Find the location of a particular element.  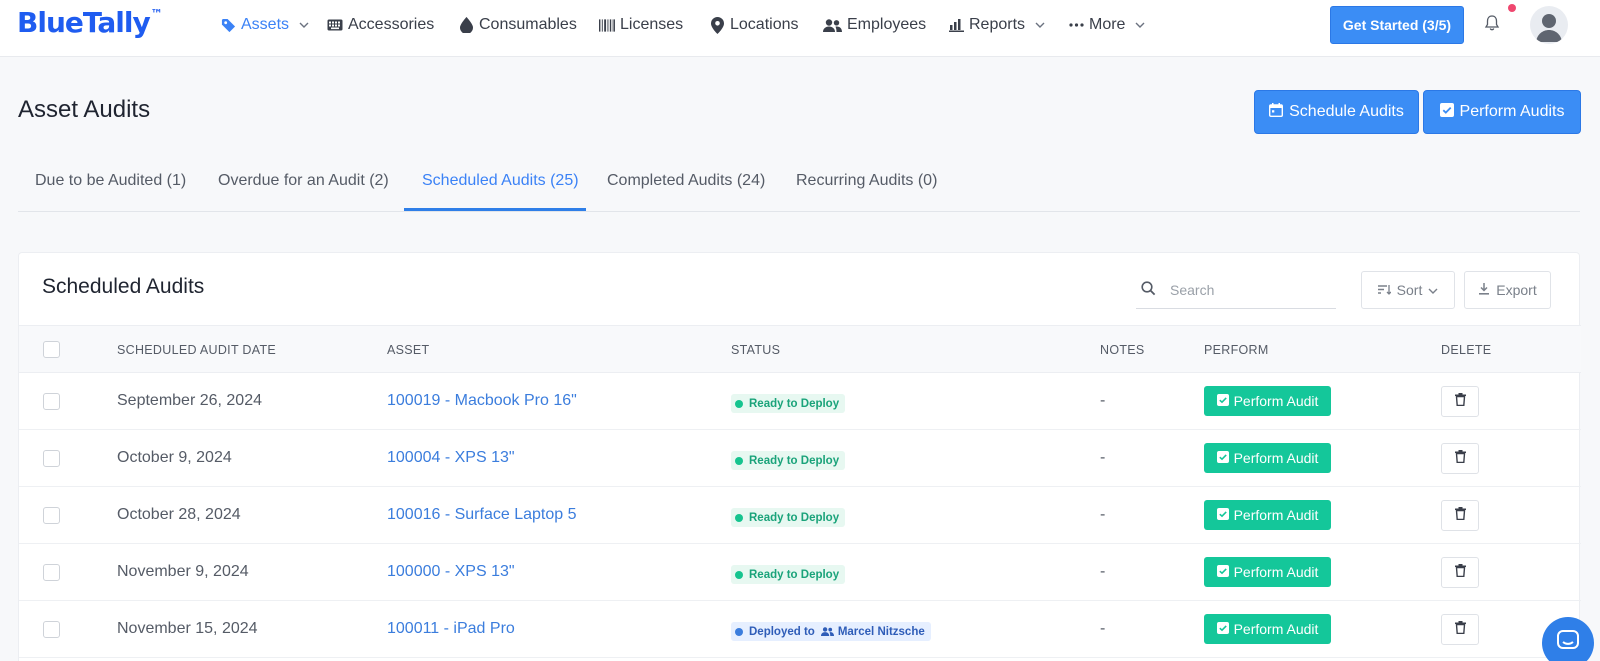

tab-overdue: Overdue for an Audit (2) is located at coordinates (303, 181).